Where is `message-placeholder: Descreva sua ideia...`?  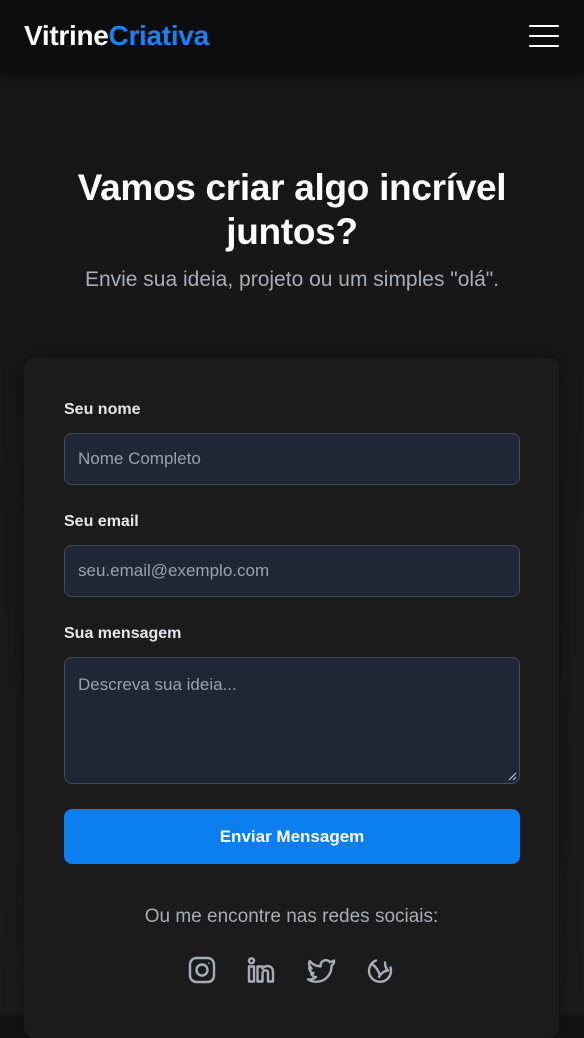
message-placeholder: Descreva sua ideia... is located at coordinates (157, 684).